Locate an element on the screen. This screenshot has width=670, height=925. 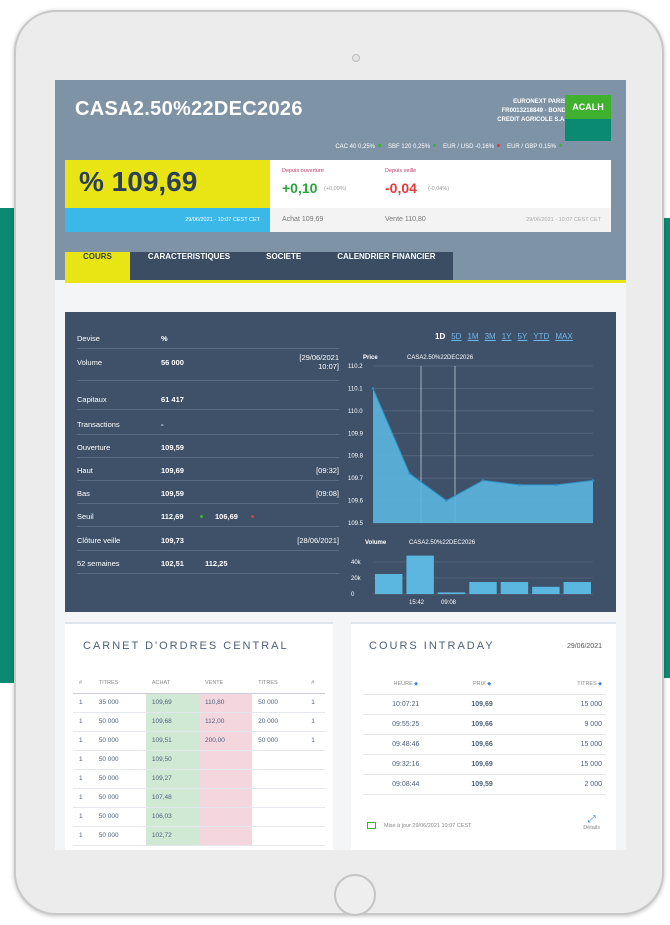
table-cell: 10:07:21 is located at coordinates (406, 704).